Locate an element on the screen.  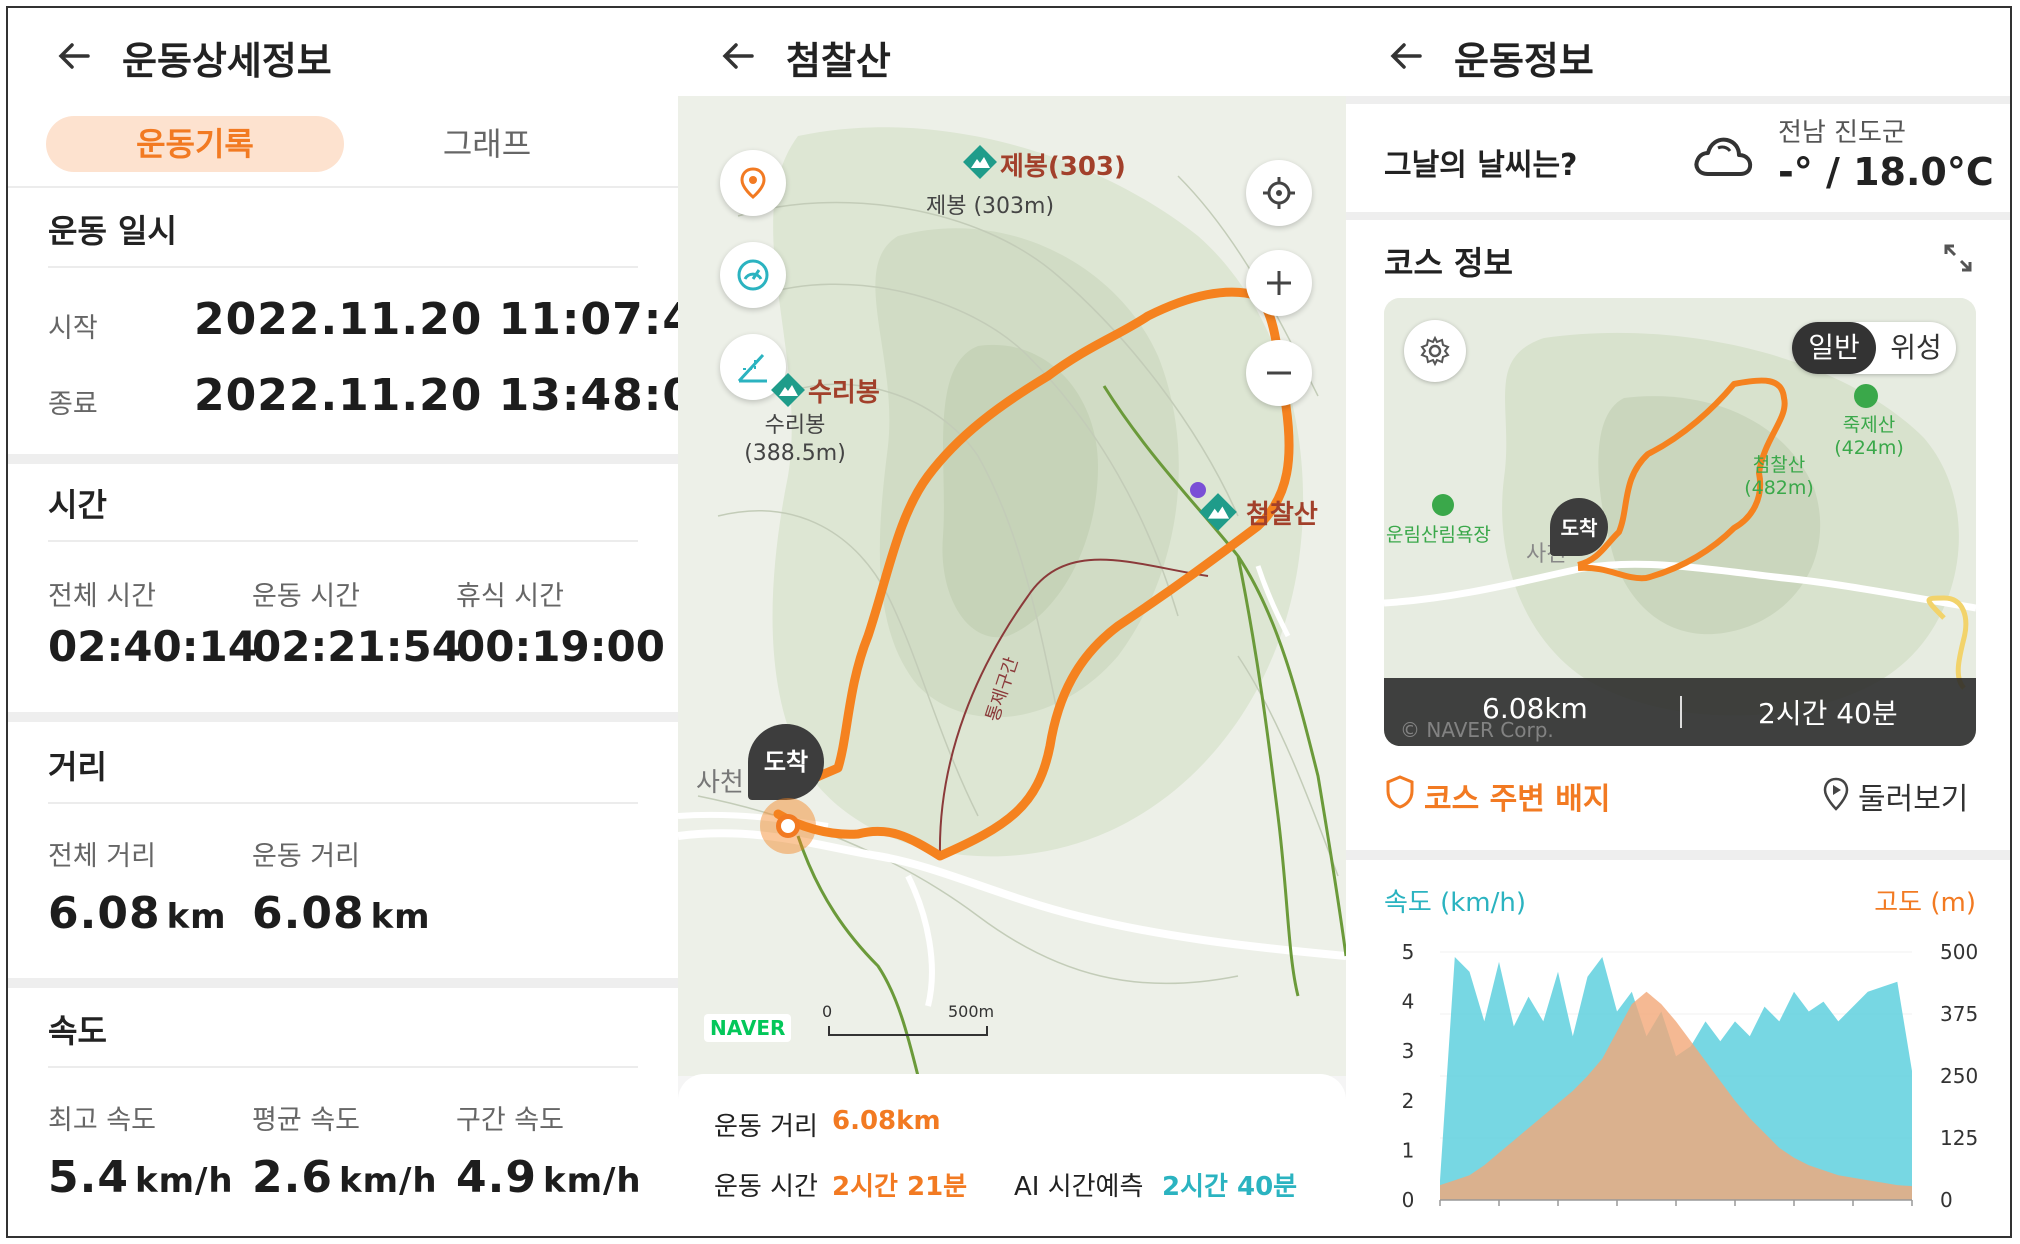
section-title: 시간 is located at coordinates (77, 505).